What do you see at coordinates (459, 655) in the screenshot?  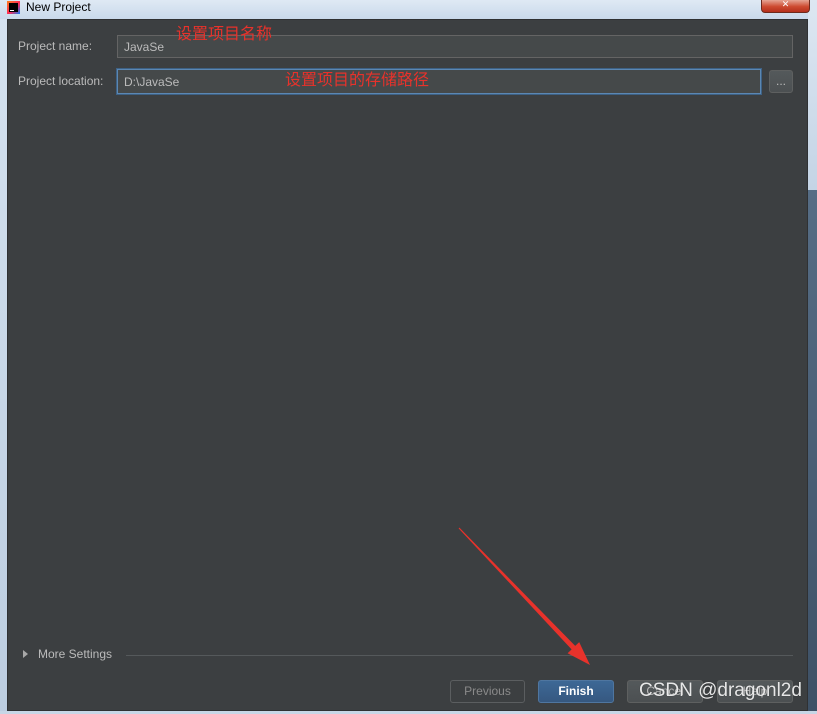 I see `divider` at bounding box center [459, 655].